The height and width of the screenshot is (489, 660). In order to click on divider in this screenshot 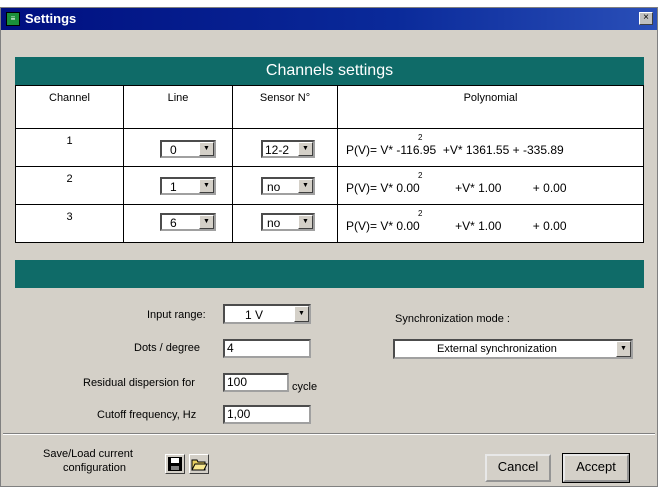, I will do `click(329, 434)`.